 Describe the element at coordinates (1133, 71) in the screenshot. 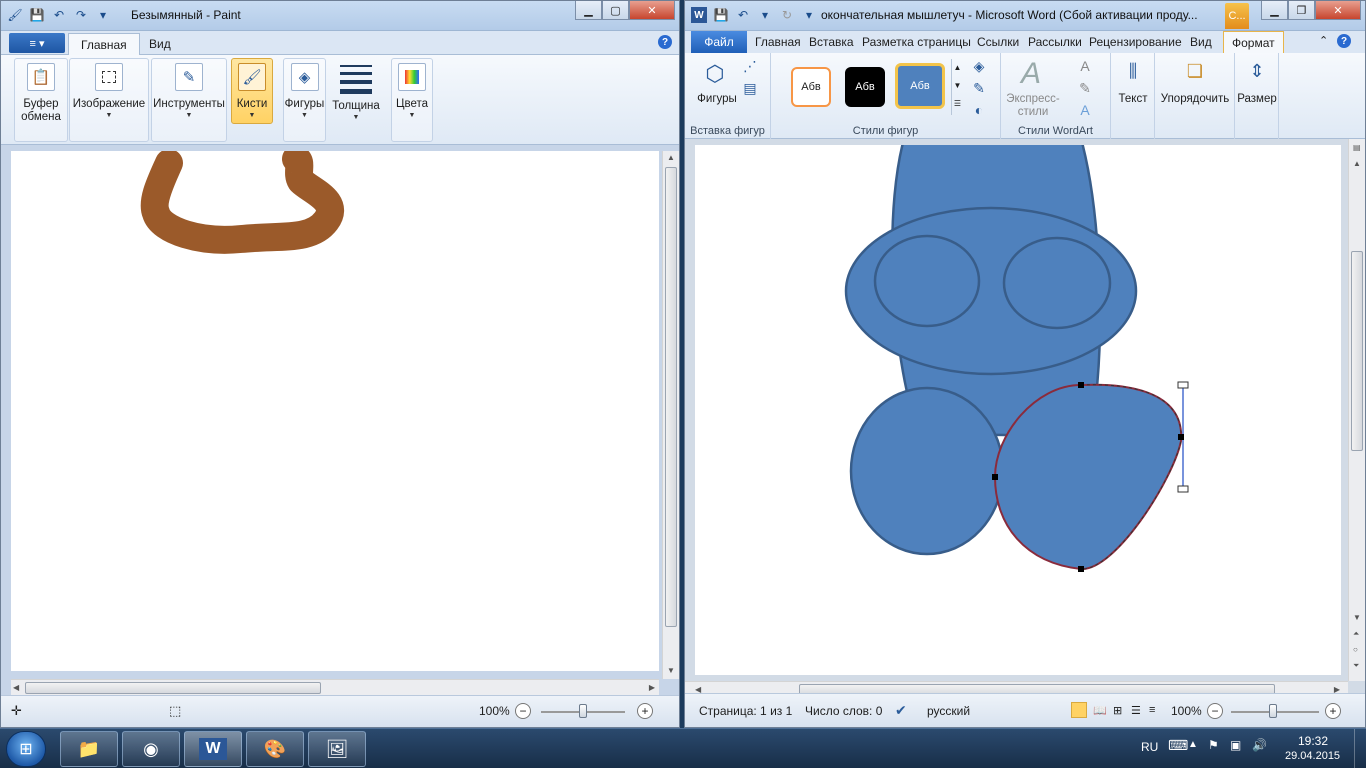

I see `text-direction-icon: ⫼` at that location.